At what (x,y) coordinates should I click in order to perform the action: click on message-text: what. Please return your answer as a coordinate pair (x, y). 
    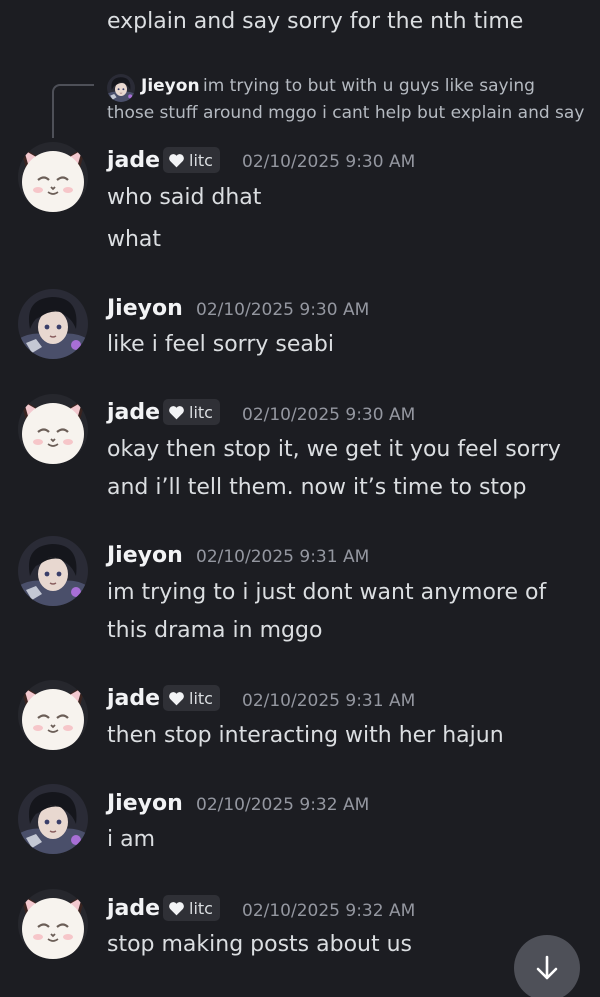
    Looking at the image, I should click on (134, 239).